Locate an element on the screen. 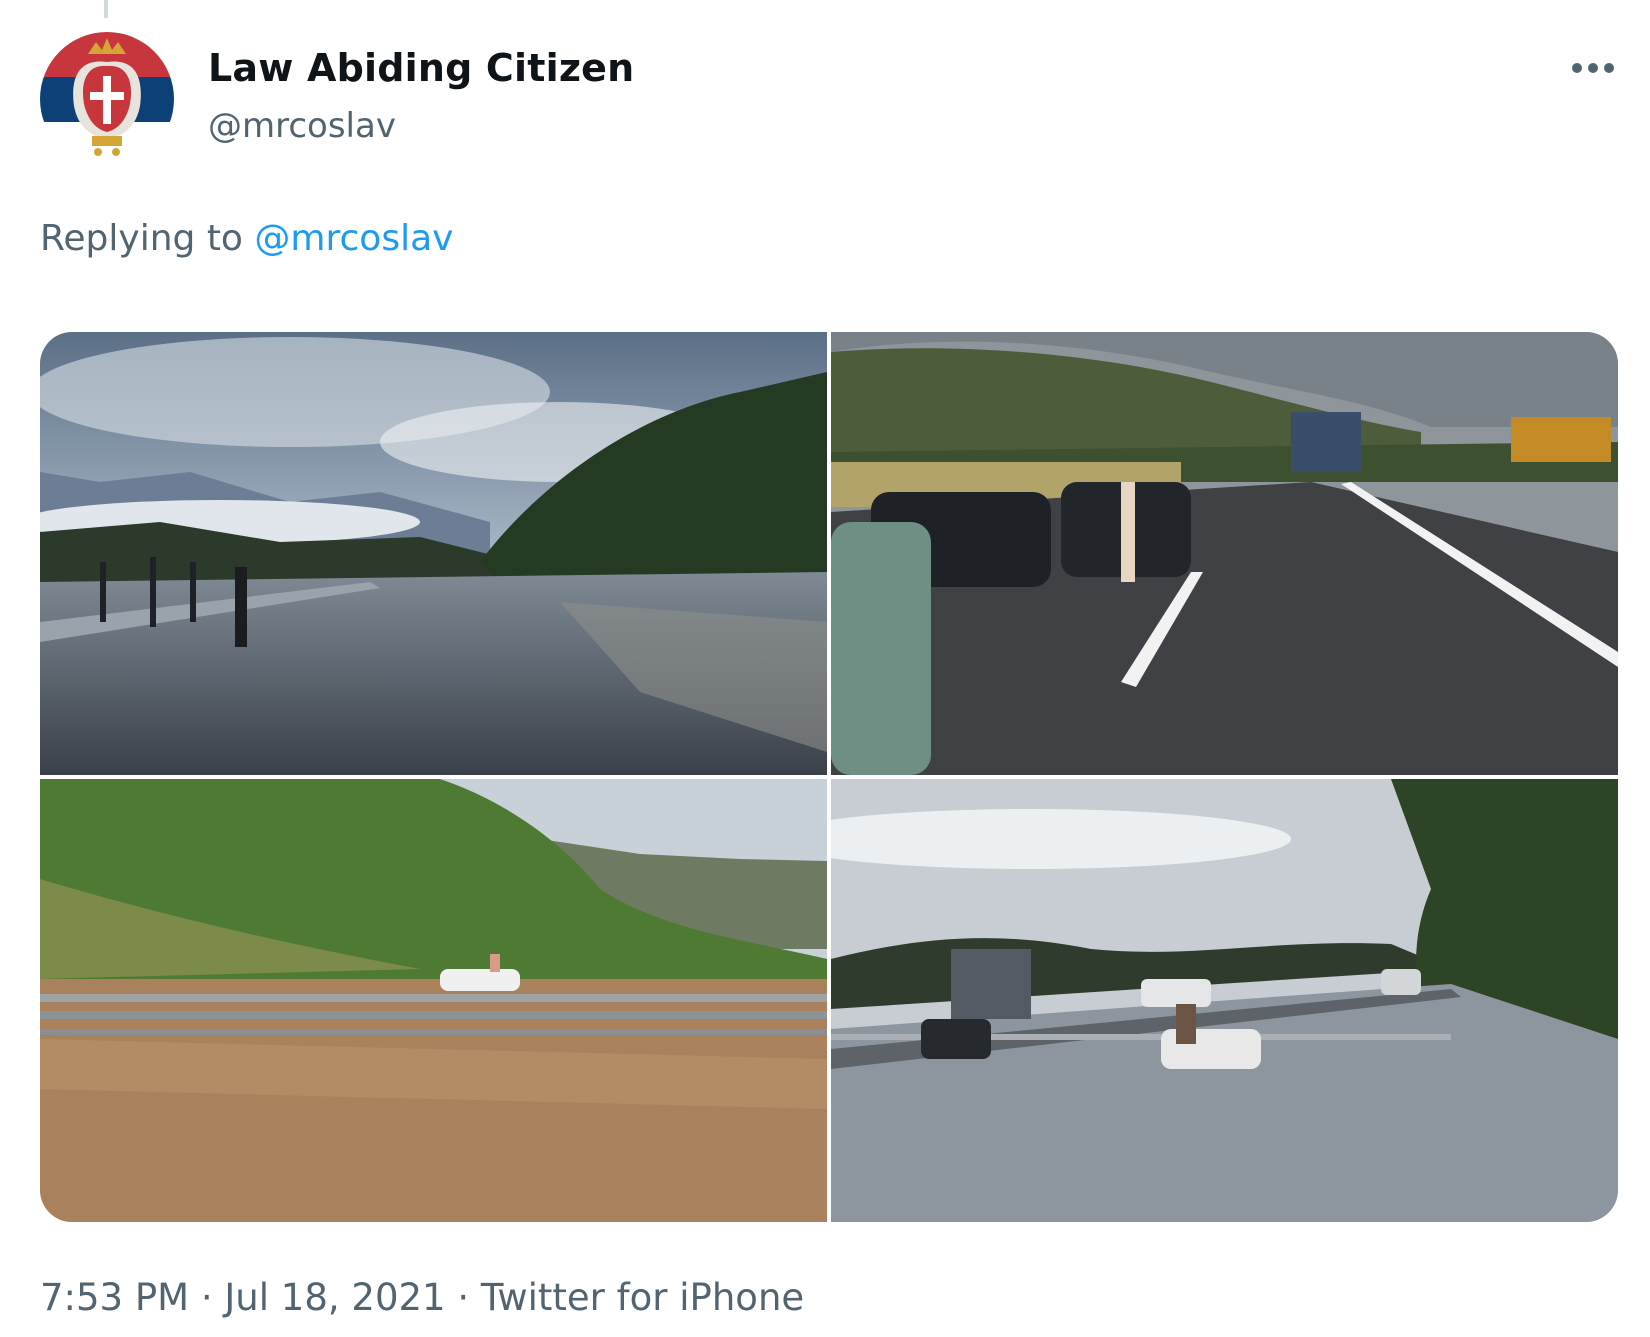  tweet-date: Jul 18, 2021 is located at coordinates (334, 1297).